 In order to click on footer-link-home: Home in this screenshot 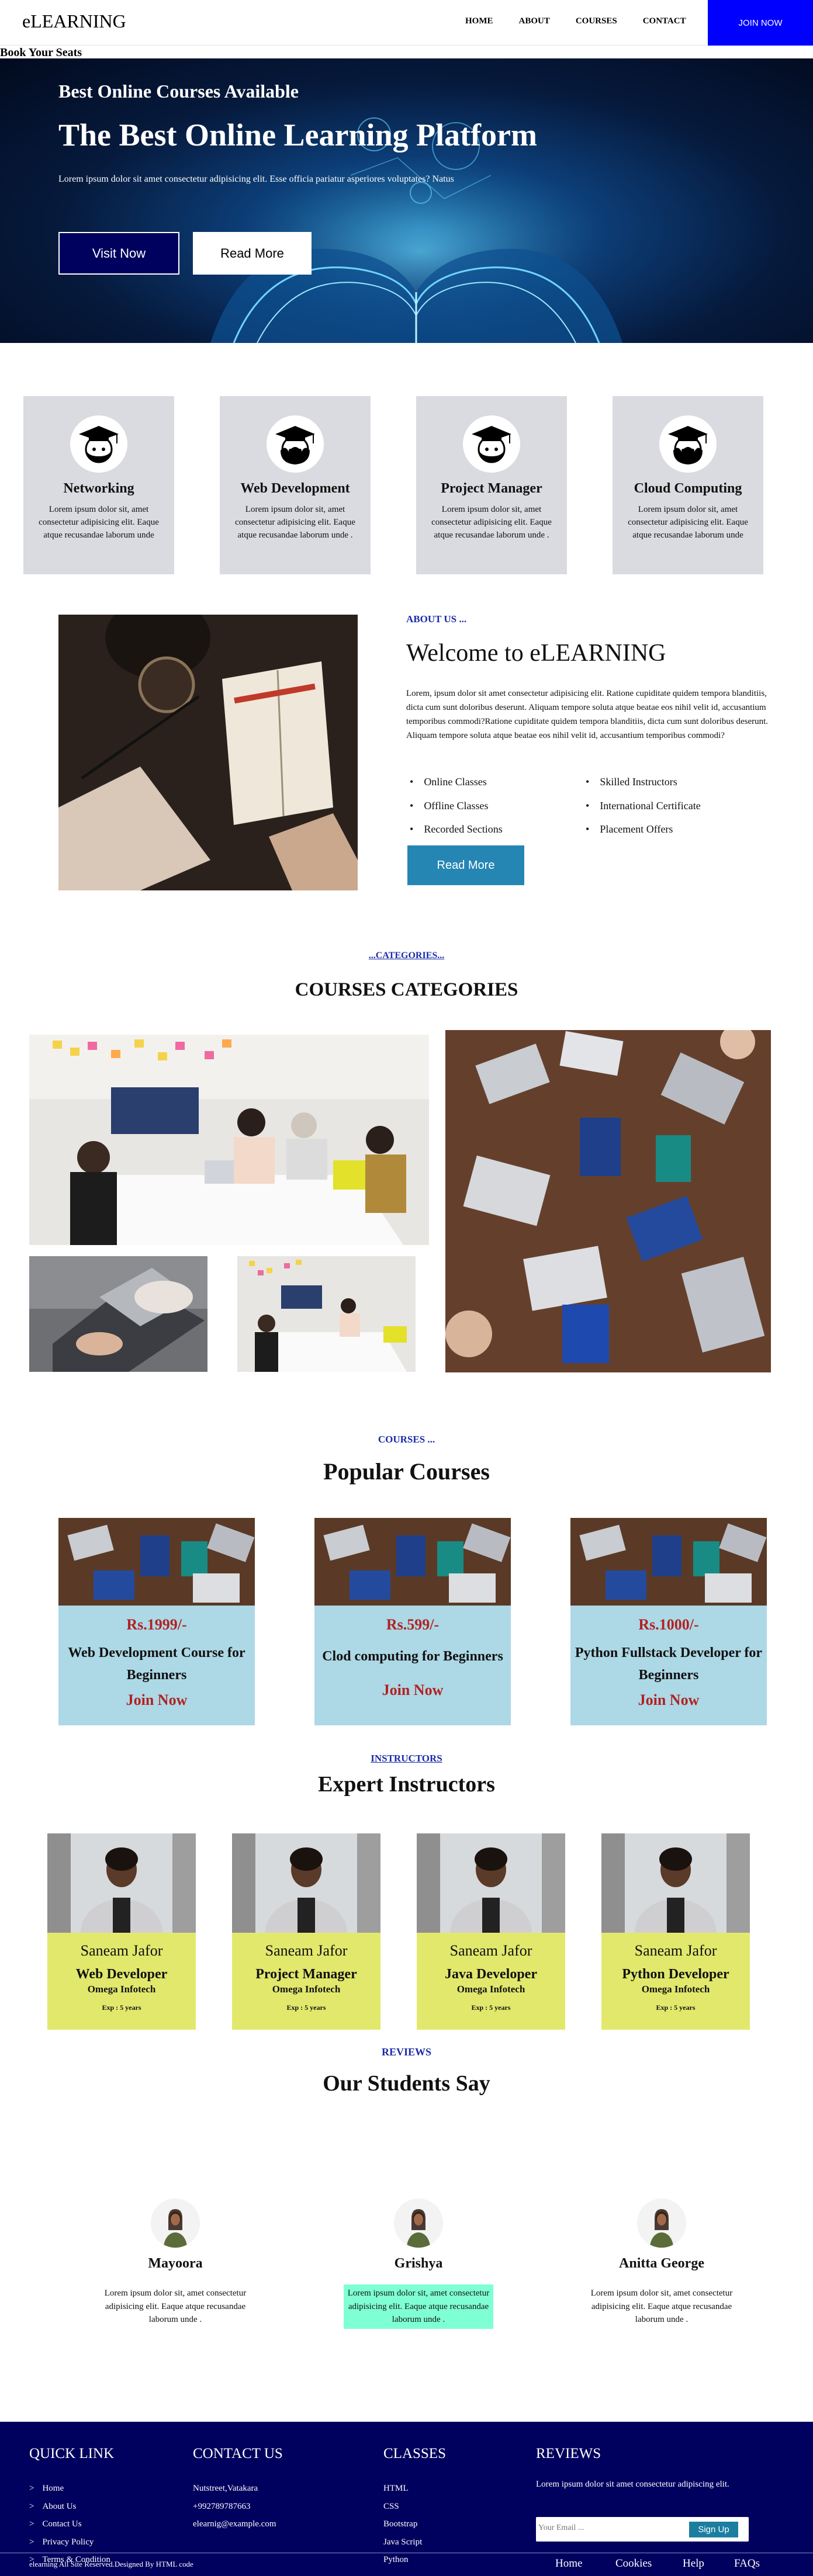, I will do `click(69, 2489)`.